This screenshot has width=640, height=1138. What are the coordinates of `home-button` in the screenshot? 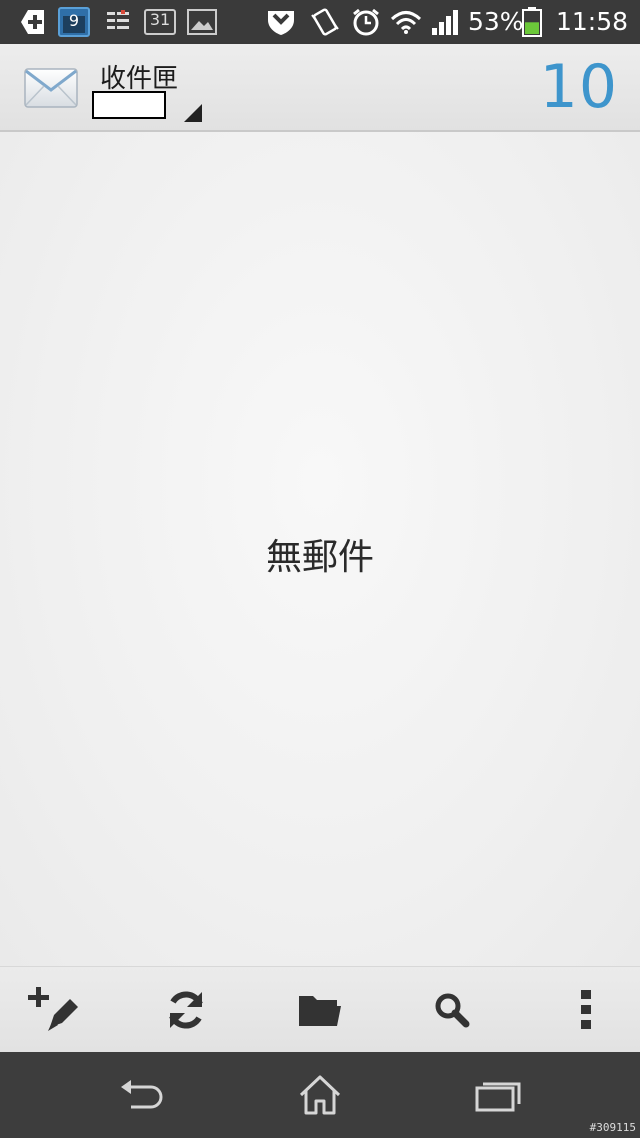 It's located at (320, 1095).